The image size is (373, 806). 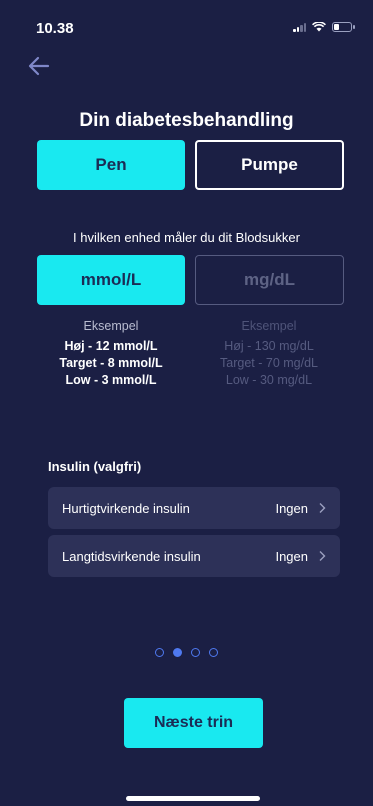 What do you see at coordinates (193, 798) in the screenshot?
I see `home-indicator` at bounding box center [193, 798].